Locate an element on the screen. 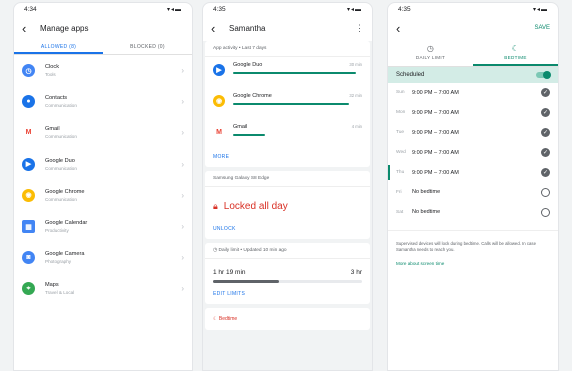 This screenshot has height=371, width=572. app-row: ◉ Google Chrome Communication › is located at coordinates (103, 195).